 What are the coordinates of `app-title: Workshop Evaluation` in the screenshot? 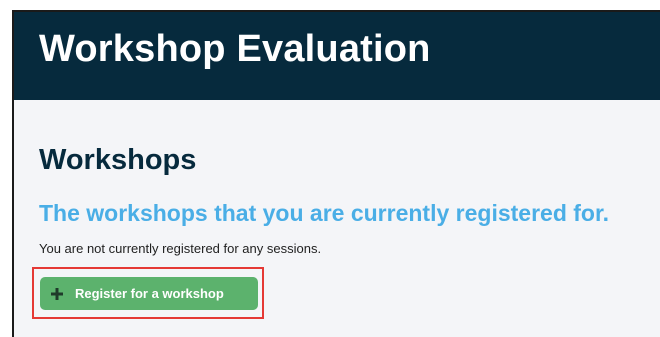 It's located at (235, 49).